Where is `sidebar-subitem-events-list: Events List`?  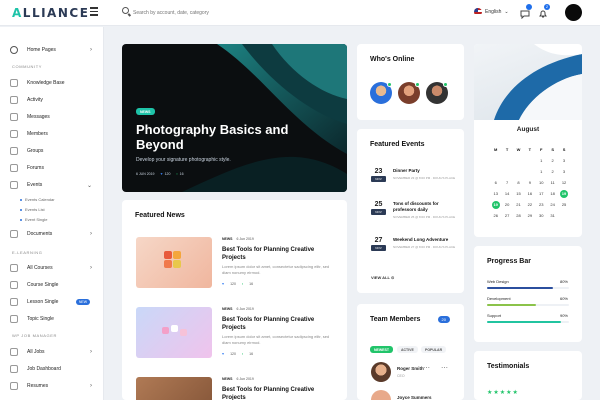 sidebar-subitem-events-list: Events List is located at coordinates (32, 209).